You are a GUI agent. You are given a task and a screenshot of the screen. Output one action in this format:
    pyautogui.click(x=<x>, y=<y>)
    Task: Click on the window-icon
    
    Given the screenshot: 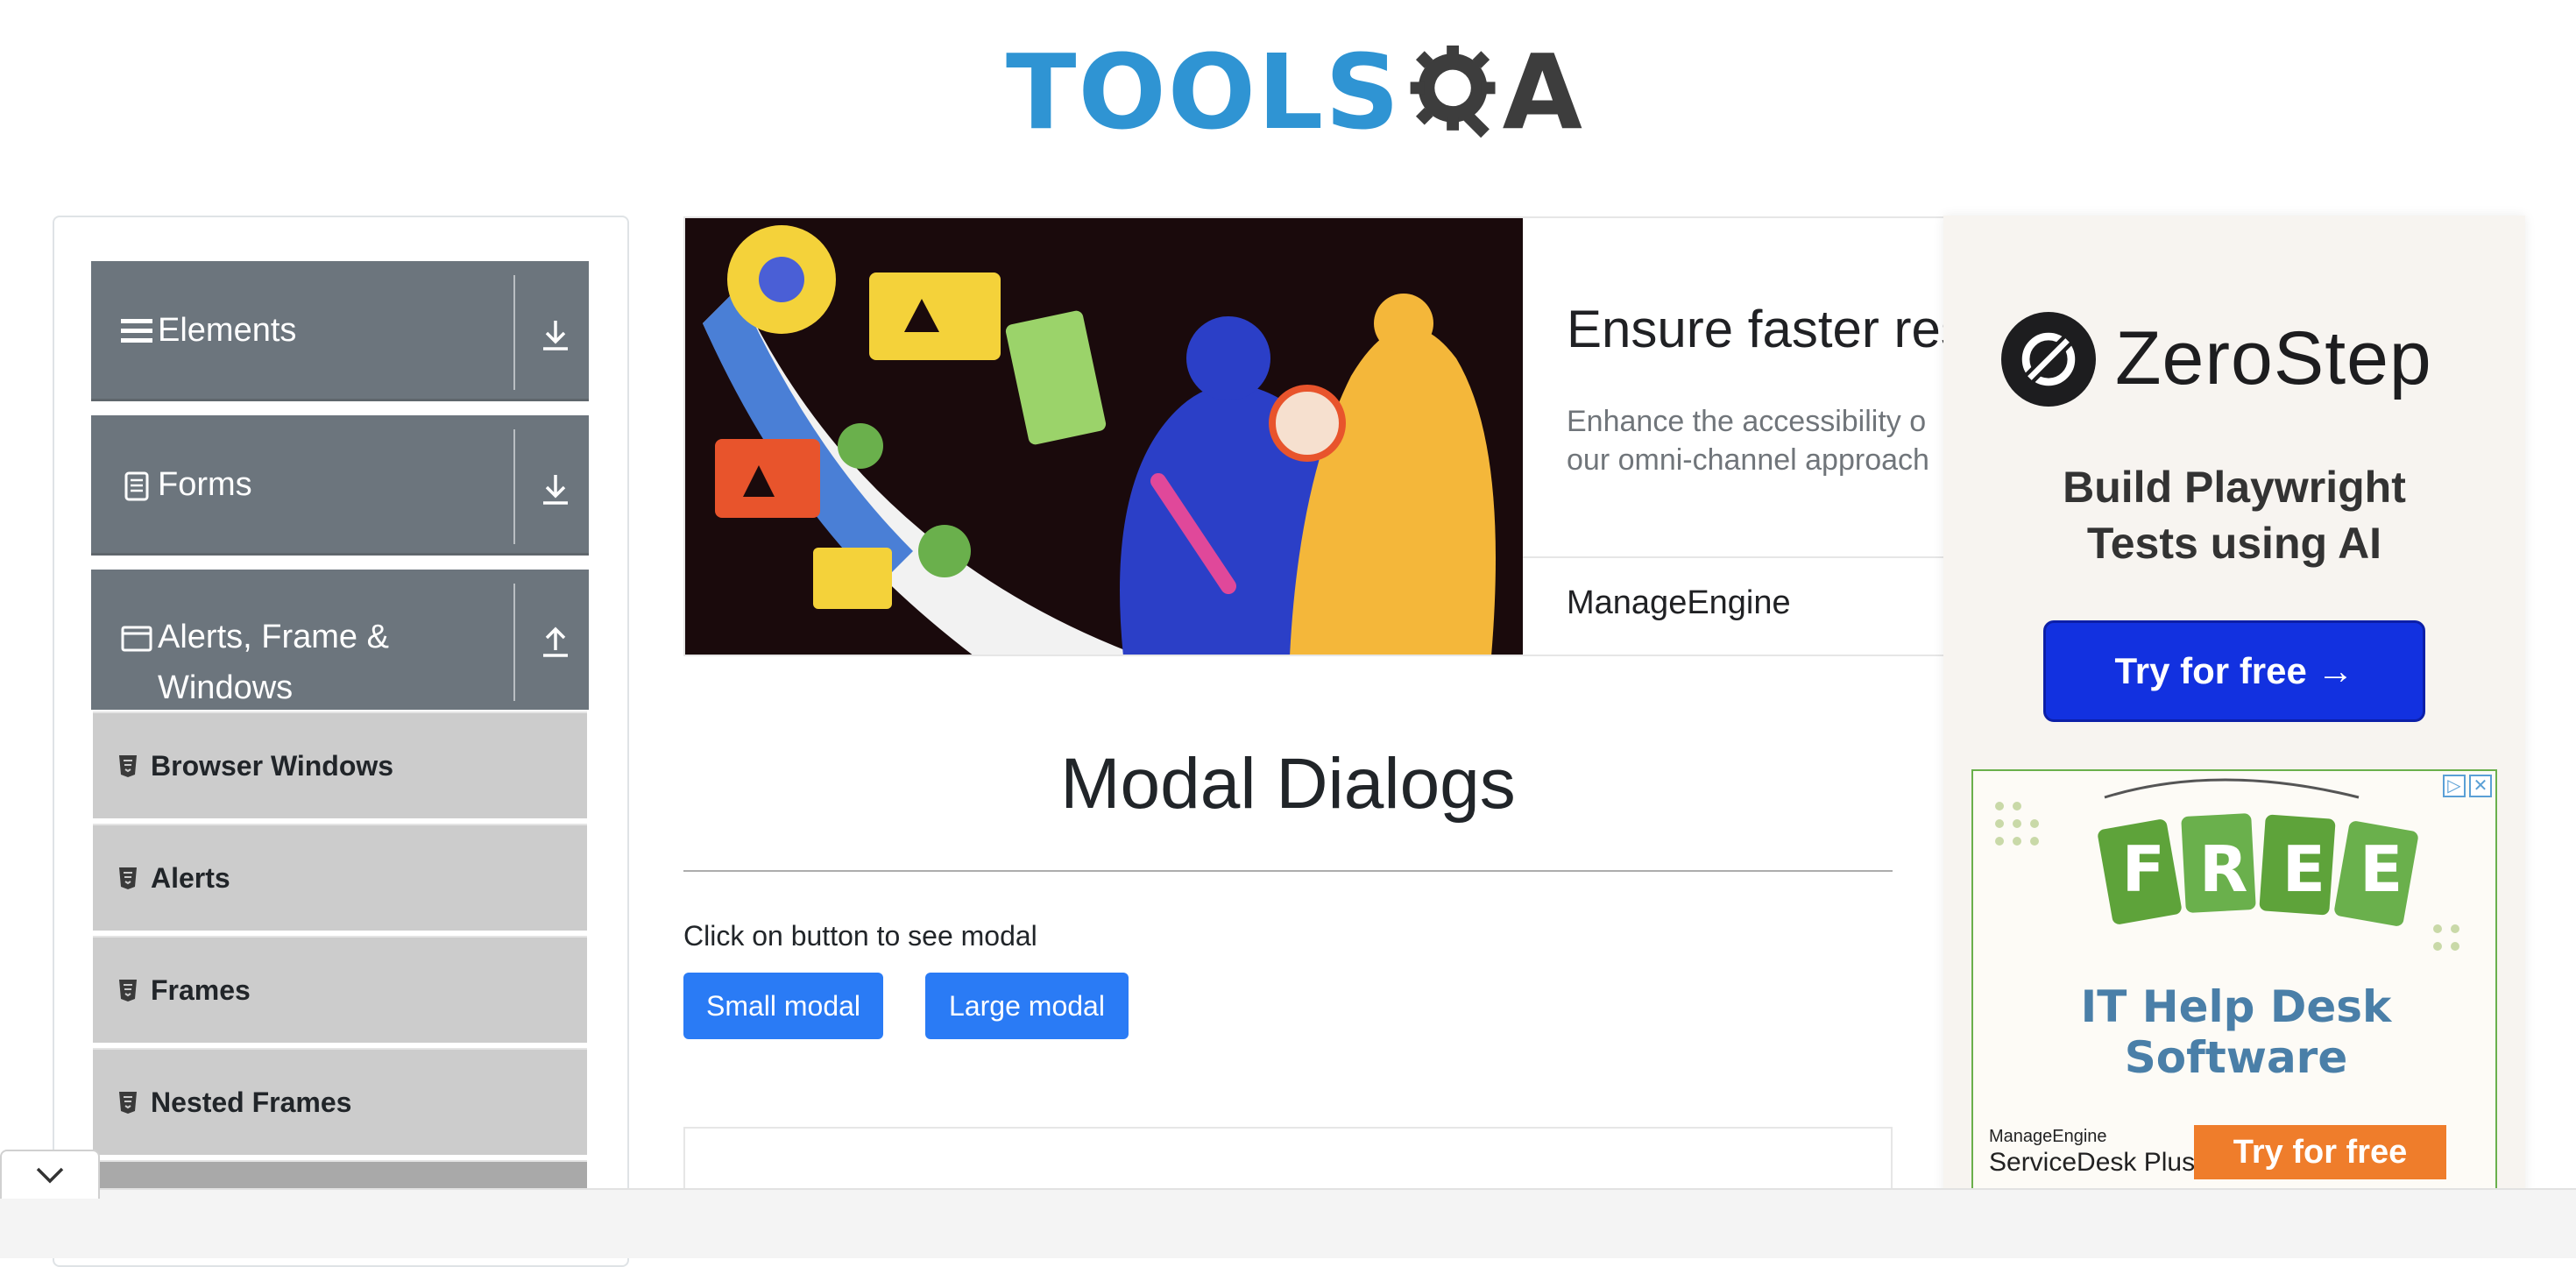 What is the action you would take?
    pyautogui.click(x=136, y=639)
    